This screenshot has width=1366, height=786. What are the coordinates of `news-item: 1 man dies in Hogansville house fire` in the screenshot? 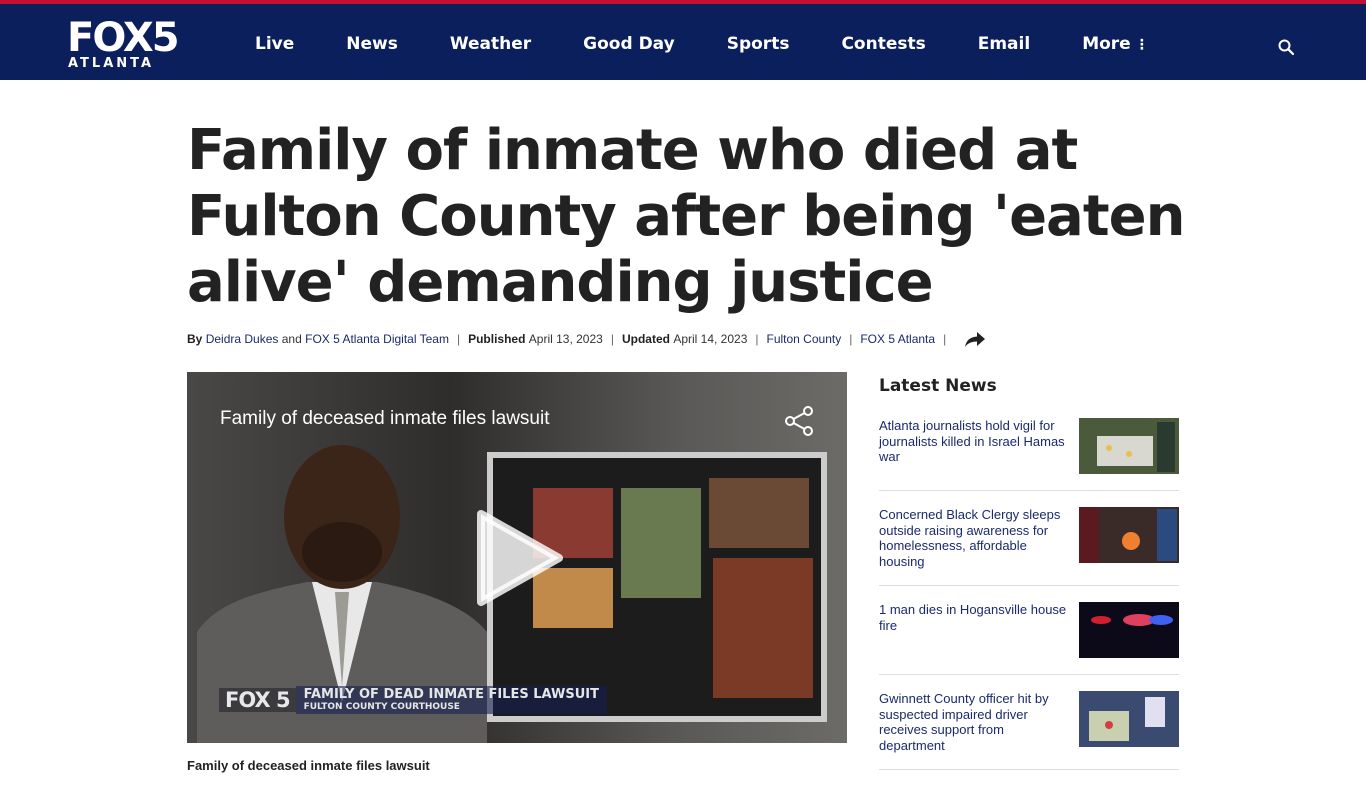 It's located at (1029, 638).